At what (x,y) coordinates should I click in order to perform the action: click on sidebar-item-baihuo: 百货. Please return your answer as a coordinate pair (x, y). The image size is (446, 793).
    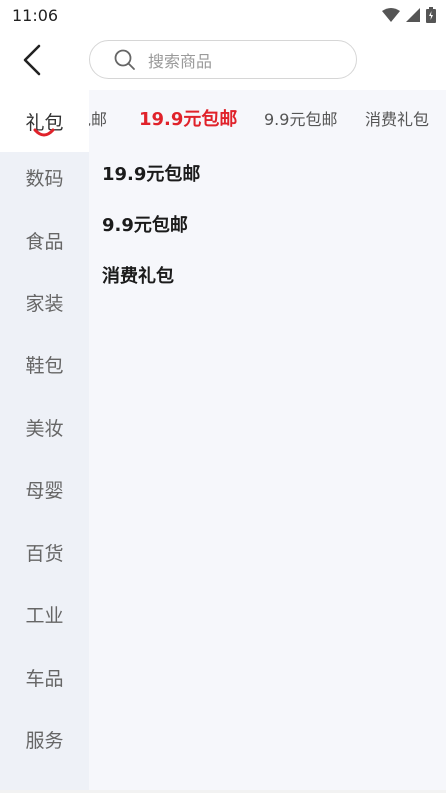
    Looking at the image, I should click on (44, 552).